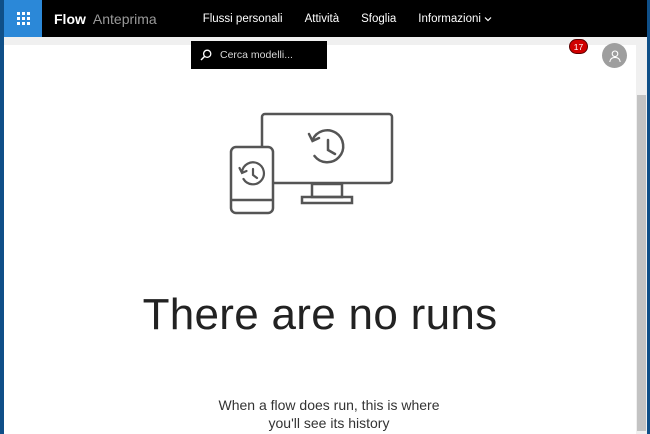  Describe the element at coordinates (449, 18) in the screenshot. I see `nav-info-label: Informazioni` at that location.